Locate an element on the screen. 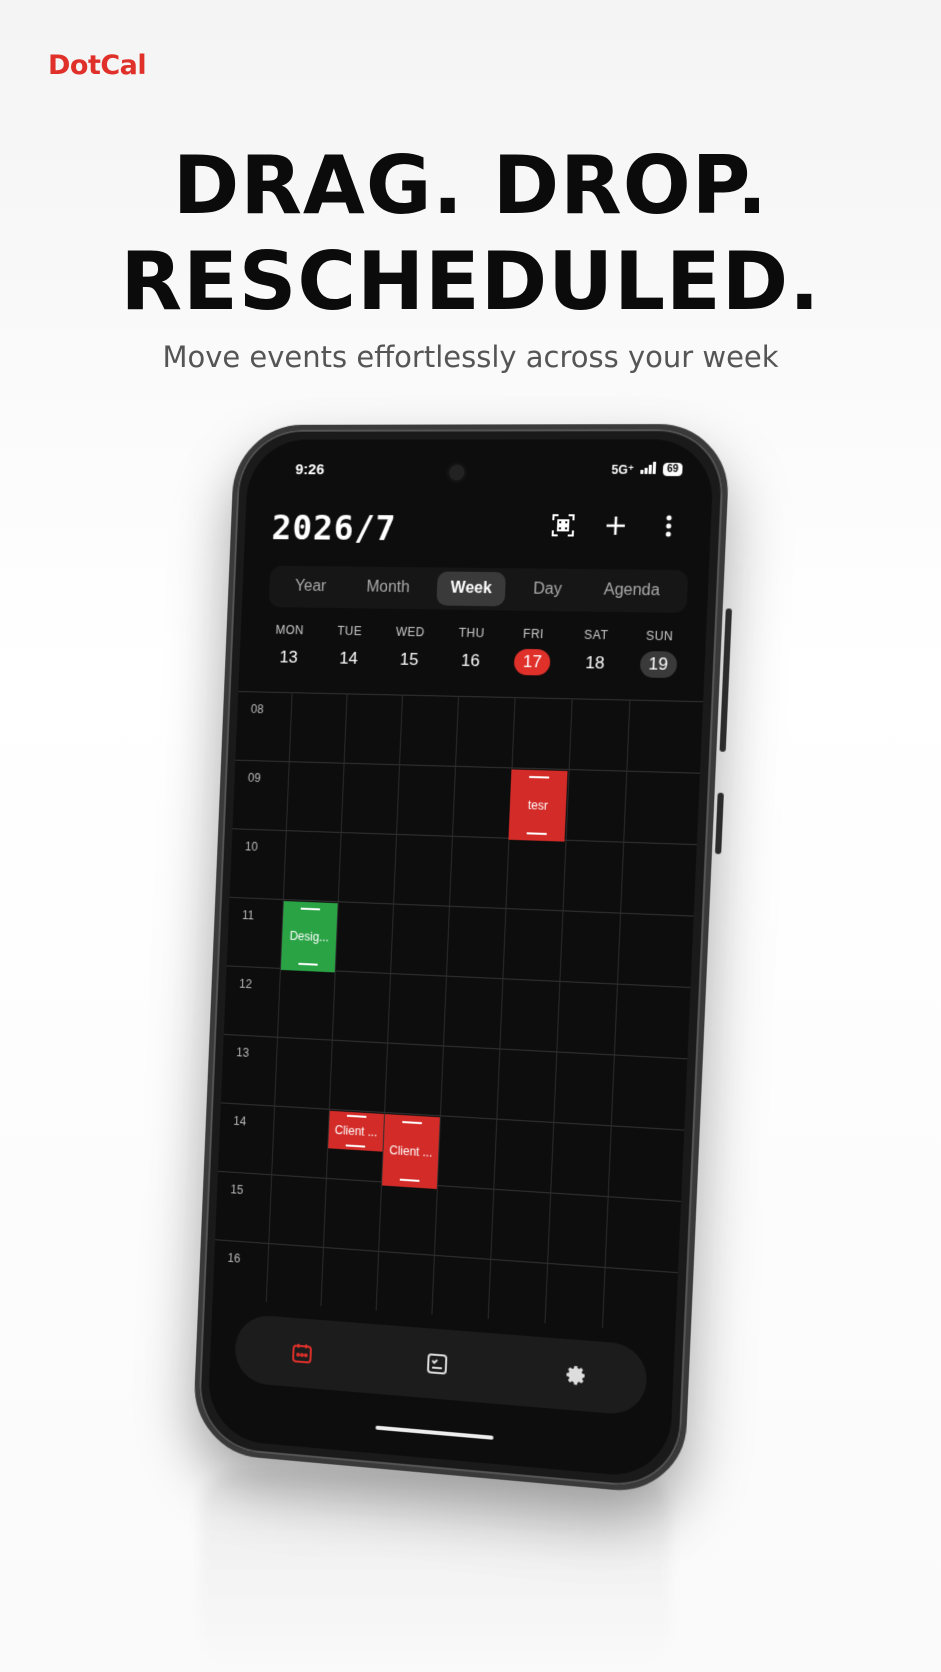 The width and height of the screenshot is (941, 1672). day-number: 13 is located at coordinates (288, 657).